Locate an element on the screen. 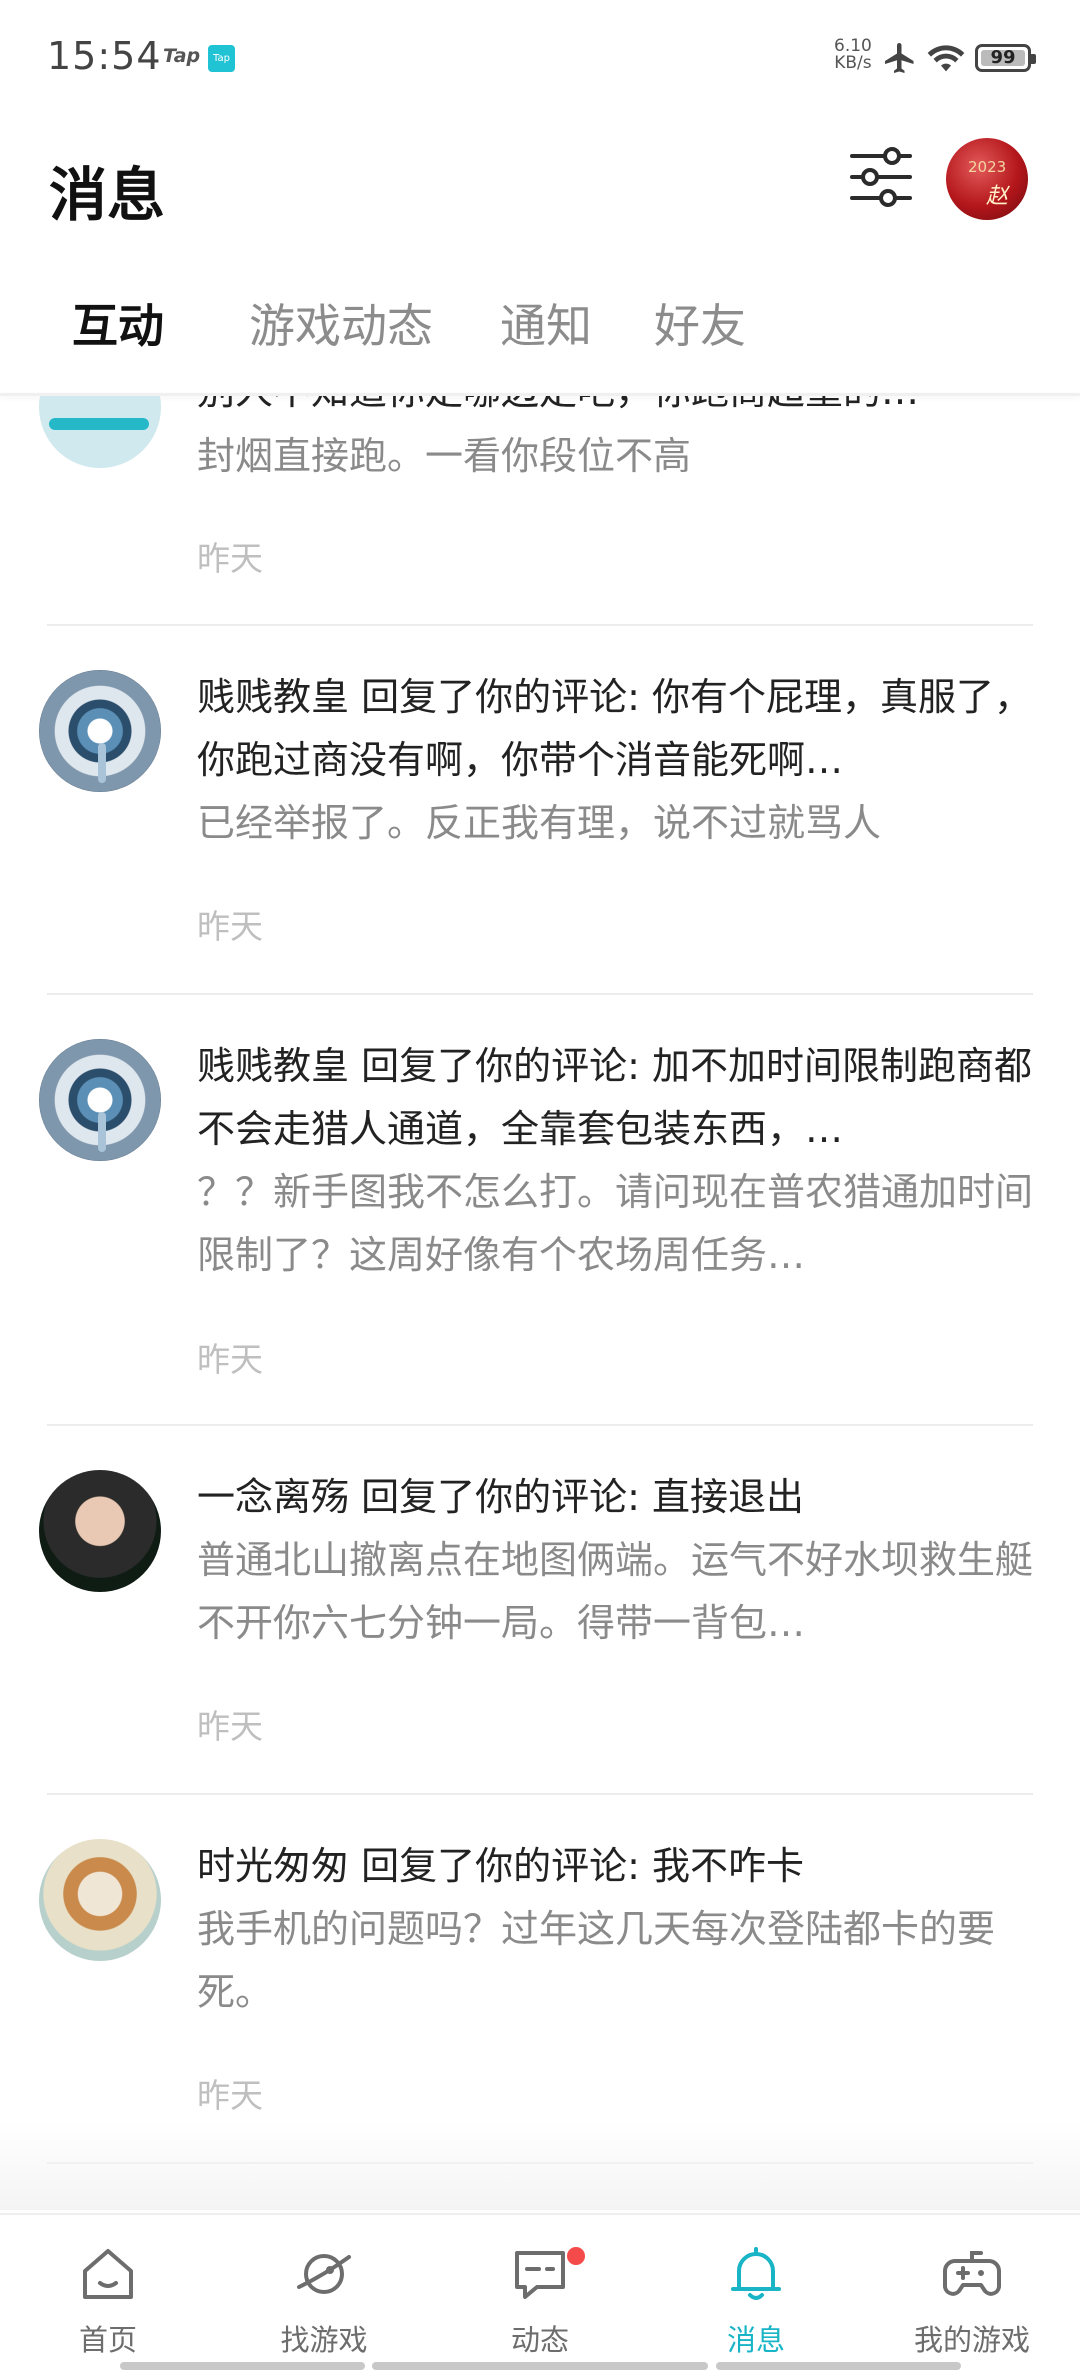  tap-app-notification-icon: Tap is located at coordinates (182, 56).